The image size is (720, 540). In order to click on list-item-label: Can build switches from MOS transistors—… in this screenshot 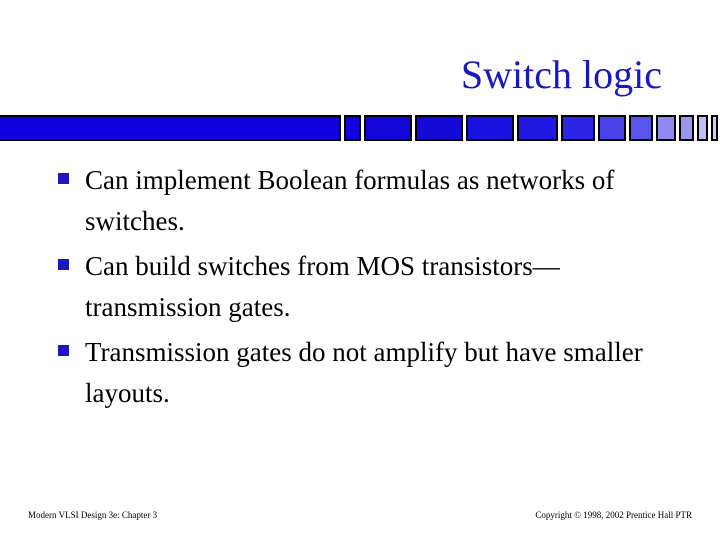, I will do `click(322, 286)`.